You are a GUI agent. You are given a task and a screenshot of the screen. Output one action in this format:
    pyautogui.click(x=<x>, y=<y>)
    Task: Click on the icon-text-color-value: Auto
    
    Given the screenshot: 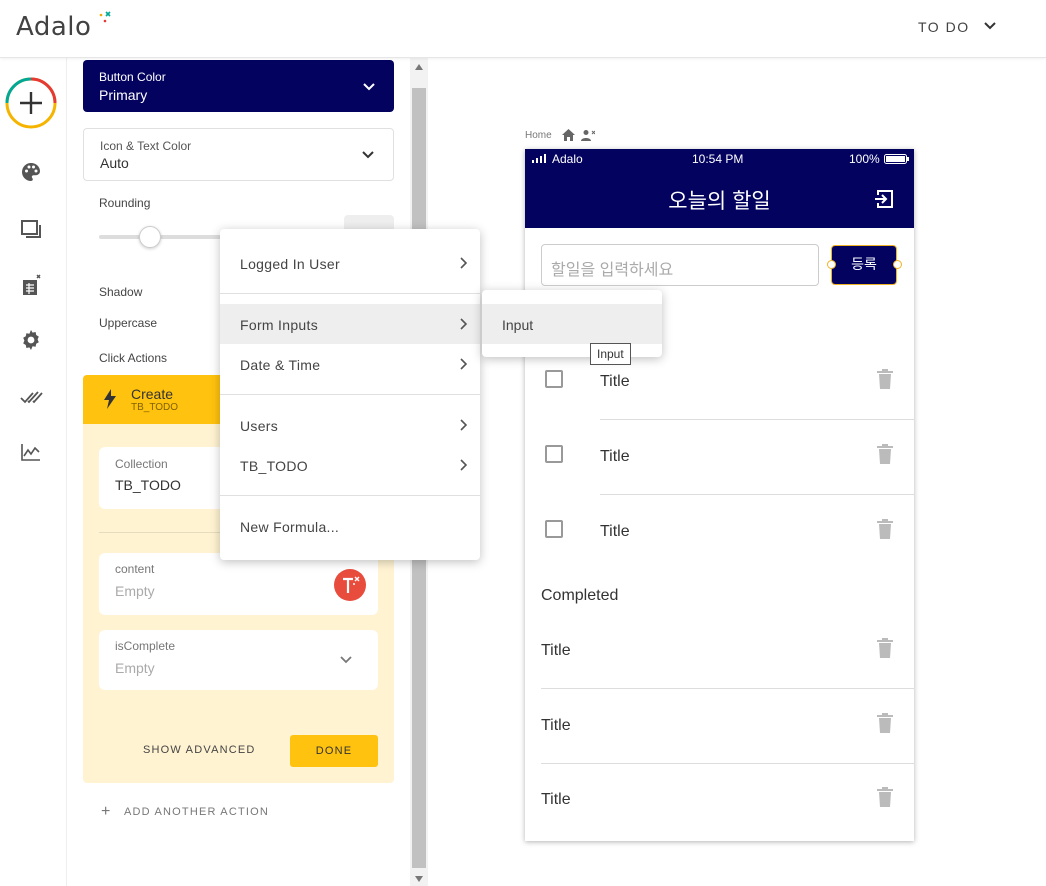 What is the action you would take?
    pyautogui.click(x=114, y=163)
    